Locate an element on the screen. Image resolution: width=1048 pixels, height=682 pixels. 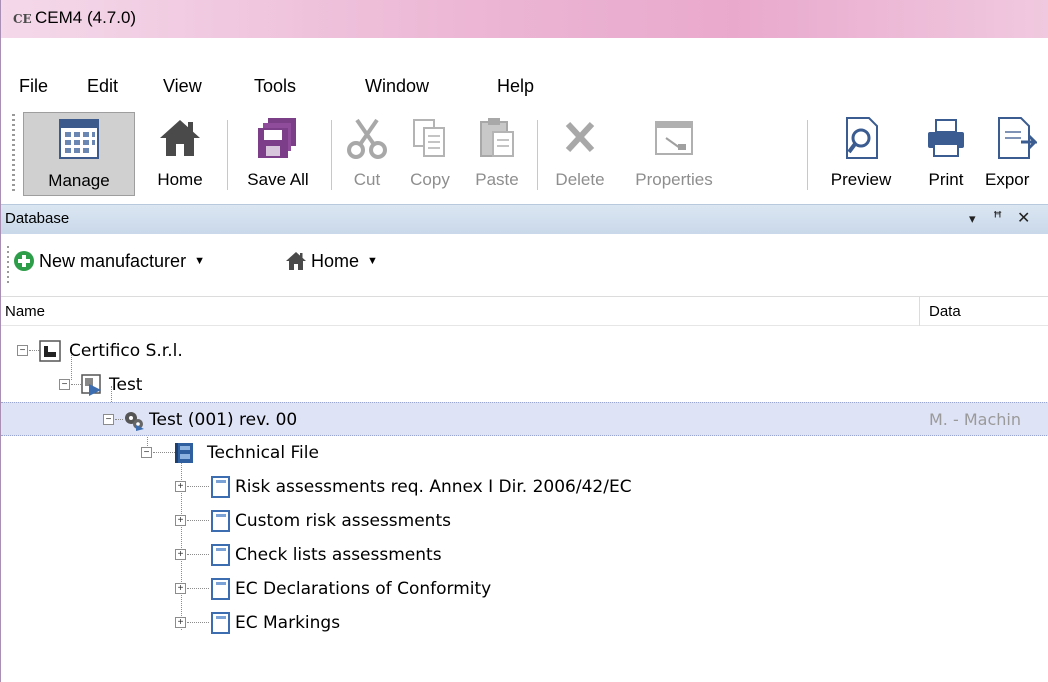
menu-help: Help is located at coordinates (515, 86).